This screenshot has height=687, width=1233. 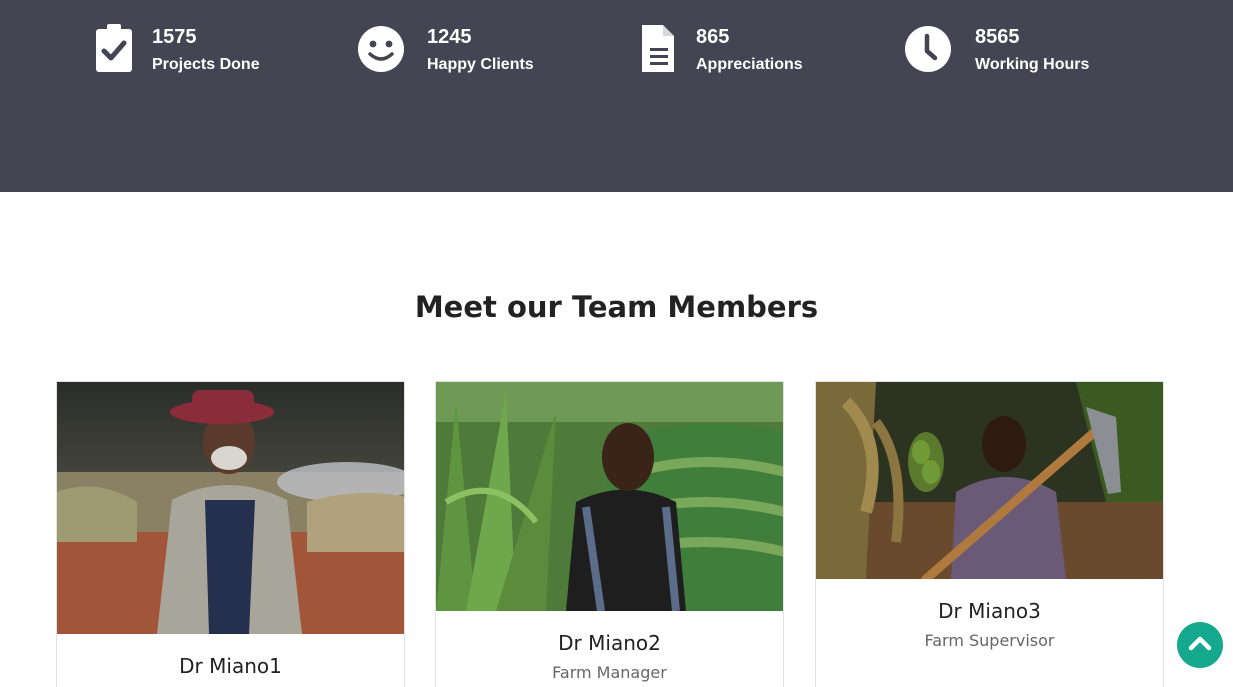 I want to click on team-card-3: Dr Miano3 Farm Supervisor, so click(x=989, y=534).